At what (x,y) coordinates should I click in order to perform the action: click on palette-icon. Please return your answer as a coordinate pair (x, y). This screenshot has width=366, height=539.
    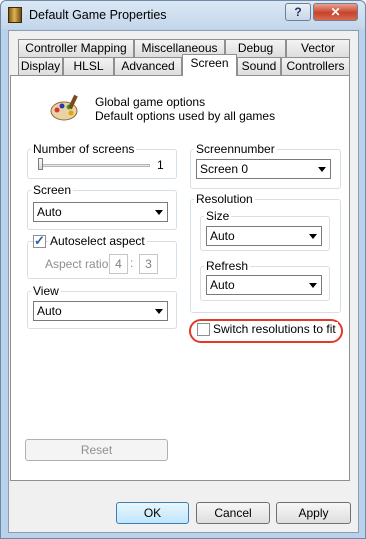
    Looking at the image, I should click on (64, 107).